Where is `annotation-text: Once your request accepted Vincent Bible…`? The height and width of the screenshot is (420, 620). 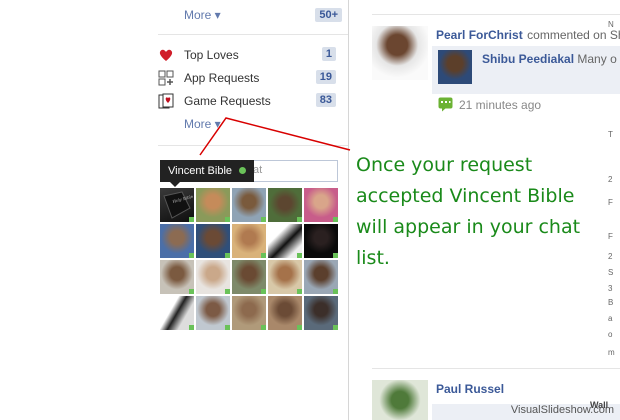
annotation-text: Once your request accepted Vincent Bible… is located at coordinates (468, 211).